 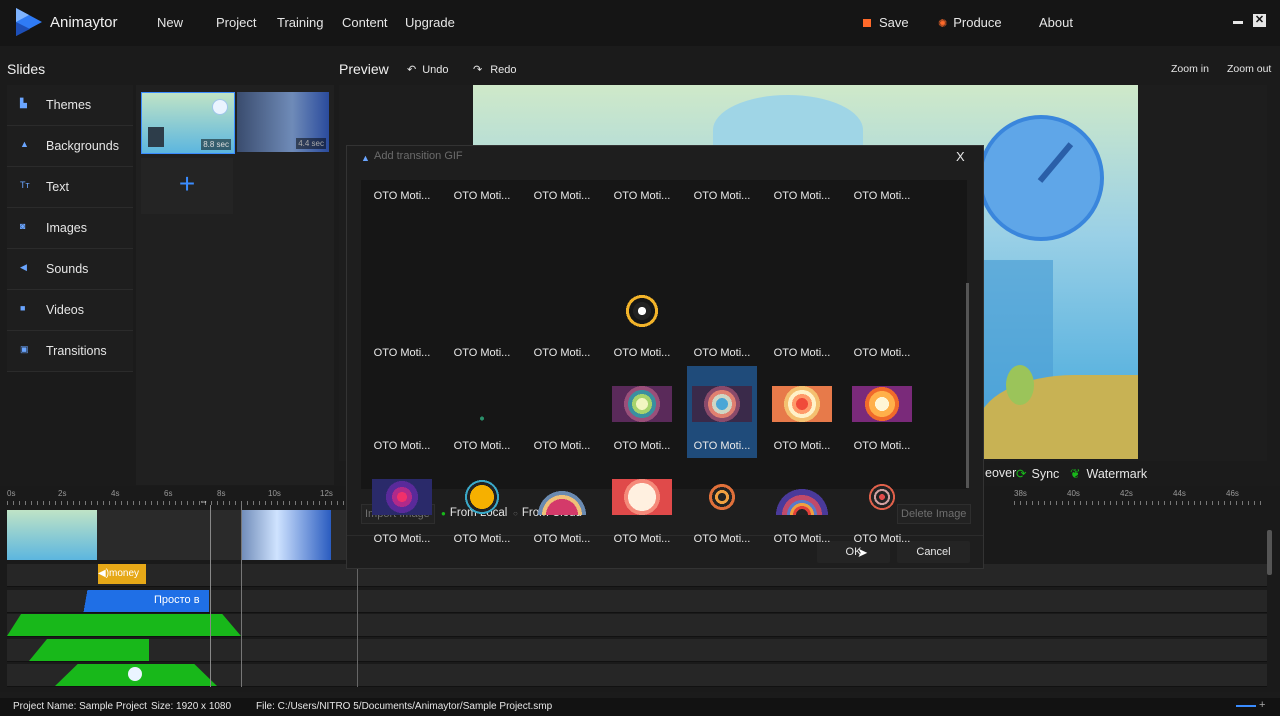 I want to click on menu-project: Project, so click(x=236, y=22).